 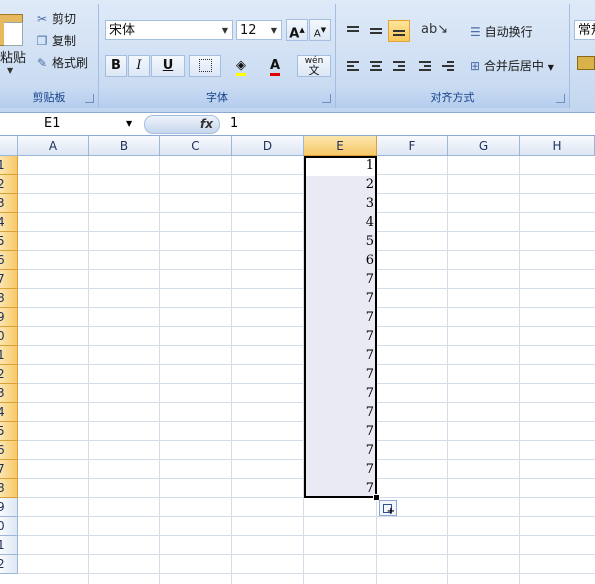 What do you see at coordinates (9, 469) in the screenshot?
I see `row-header-17: 7` at bounding box center [9, 469].